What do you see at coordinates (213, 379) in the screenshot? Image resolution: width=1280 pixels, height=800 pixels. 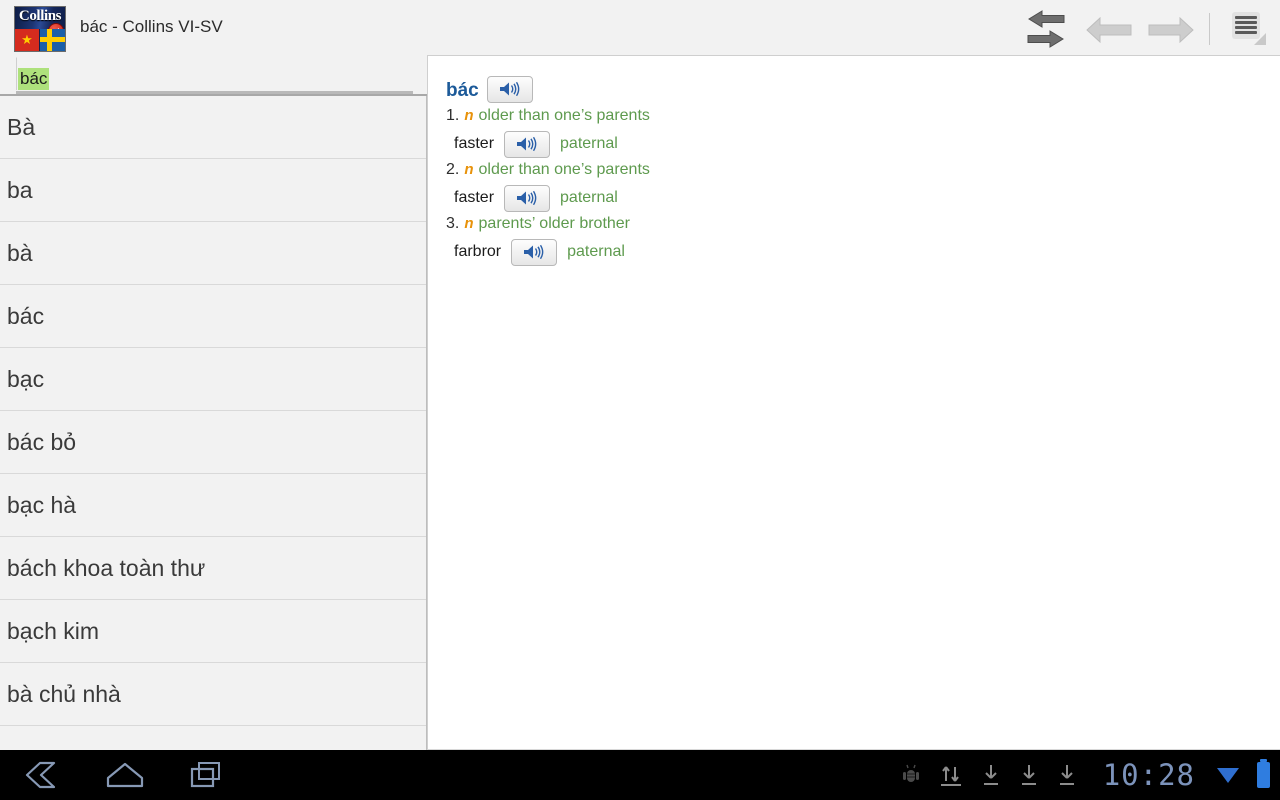 I see `list-item: bạc` at bounding box center [213, 379].